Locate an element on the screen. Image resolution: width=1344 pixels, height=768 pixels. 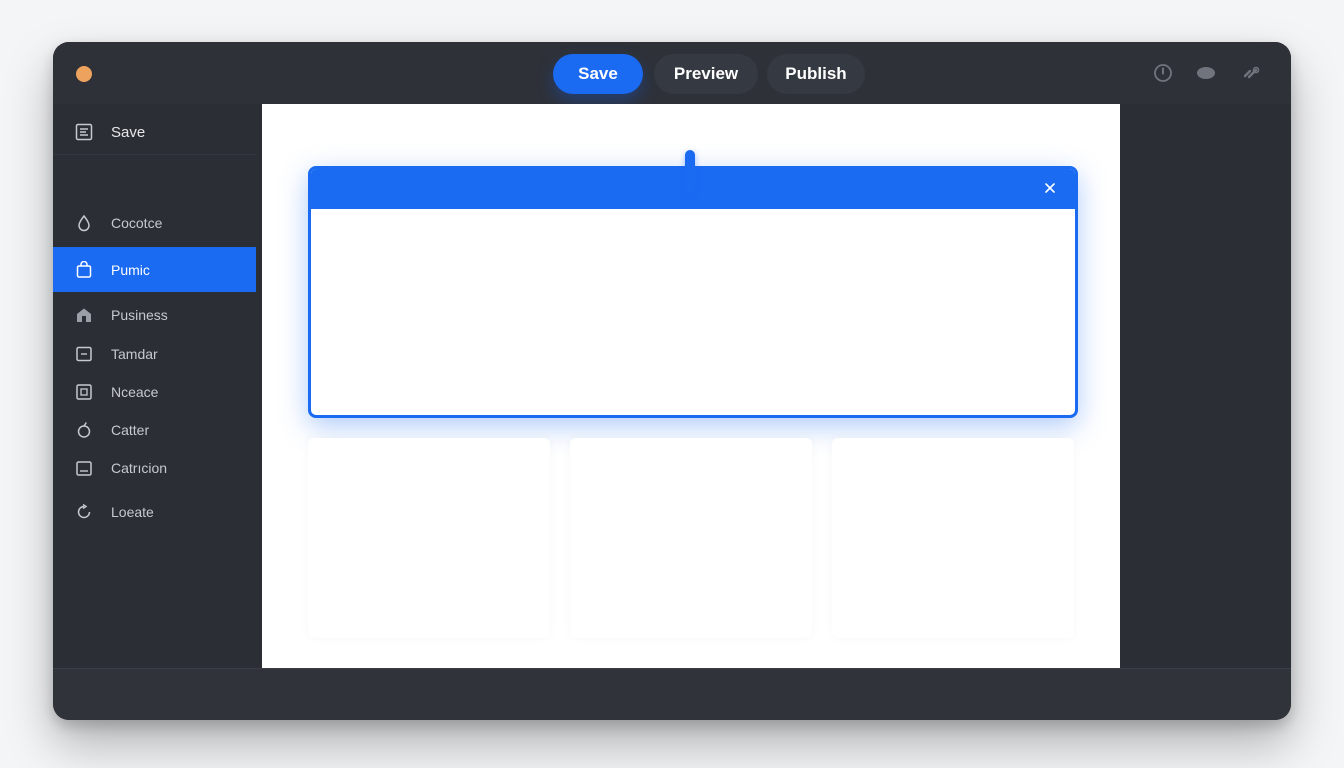
save-icon is located at coordinates (84, 132).